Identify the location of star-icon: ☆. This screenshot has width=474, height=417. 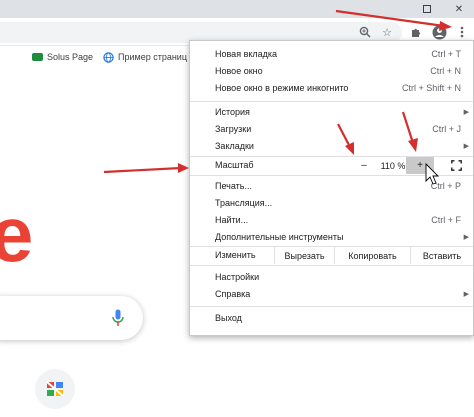
(387, 32).